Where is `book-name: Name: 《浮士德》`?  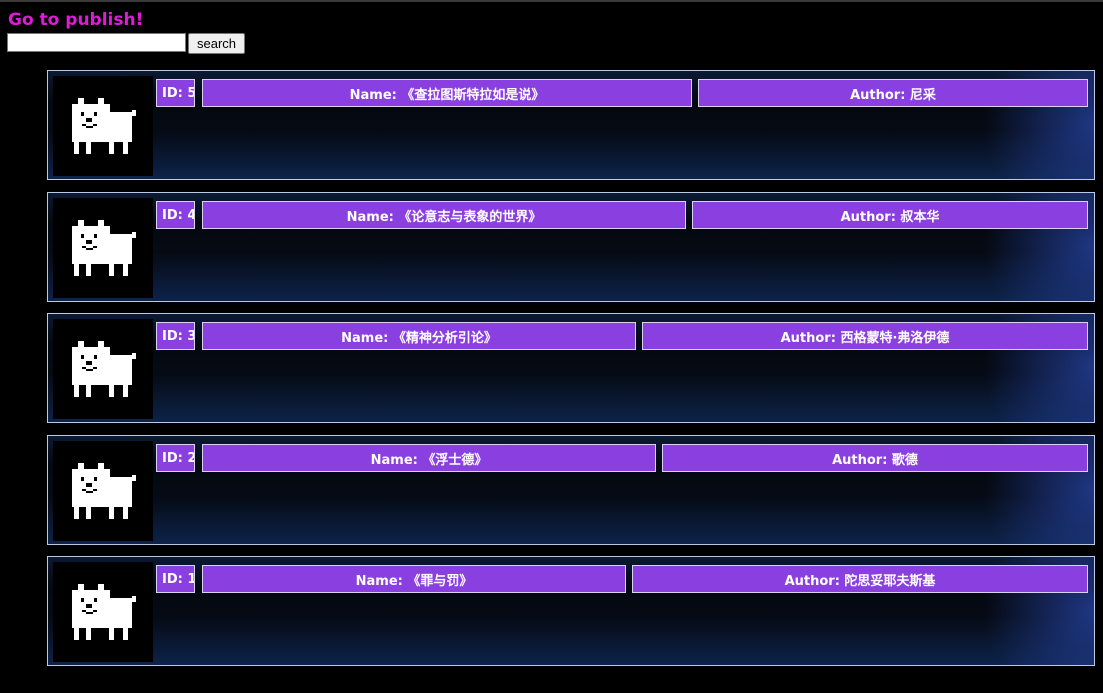
book-name: Name: 《浮士德》 is located at coordinates (429, 458).